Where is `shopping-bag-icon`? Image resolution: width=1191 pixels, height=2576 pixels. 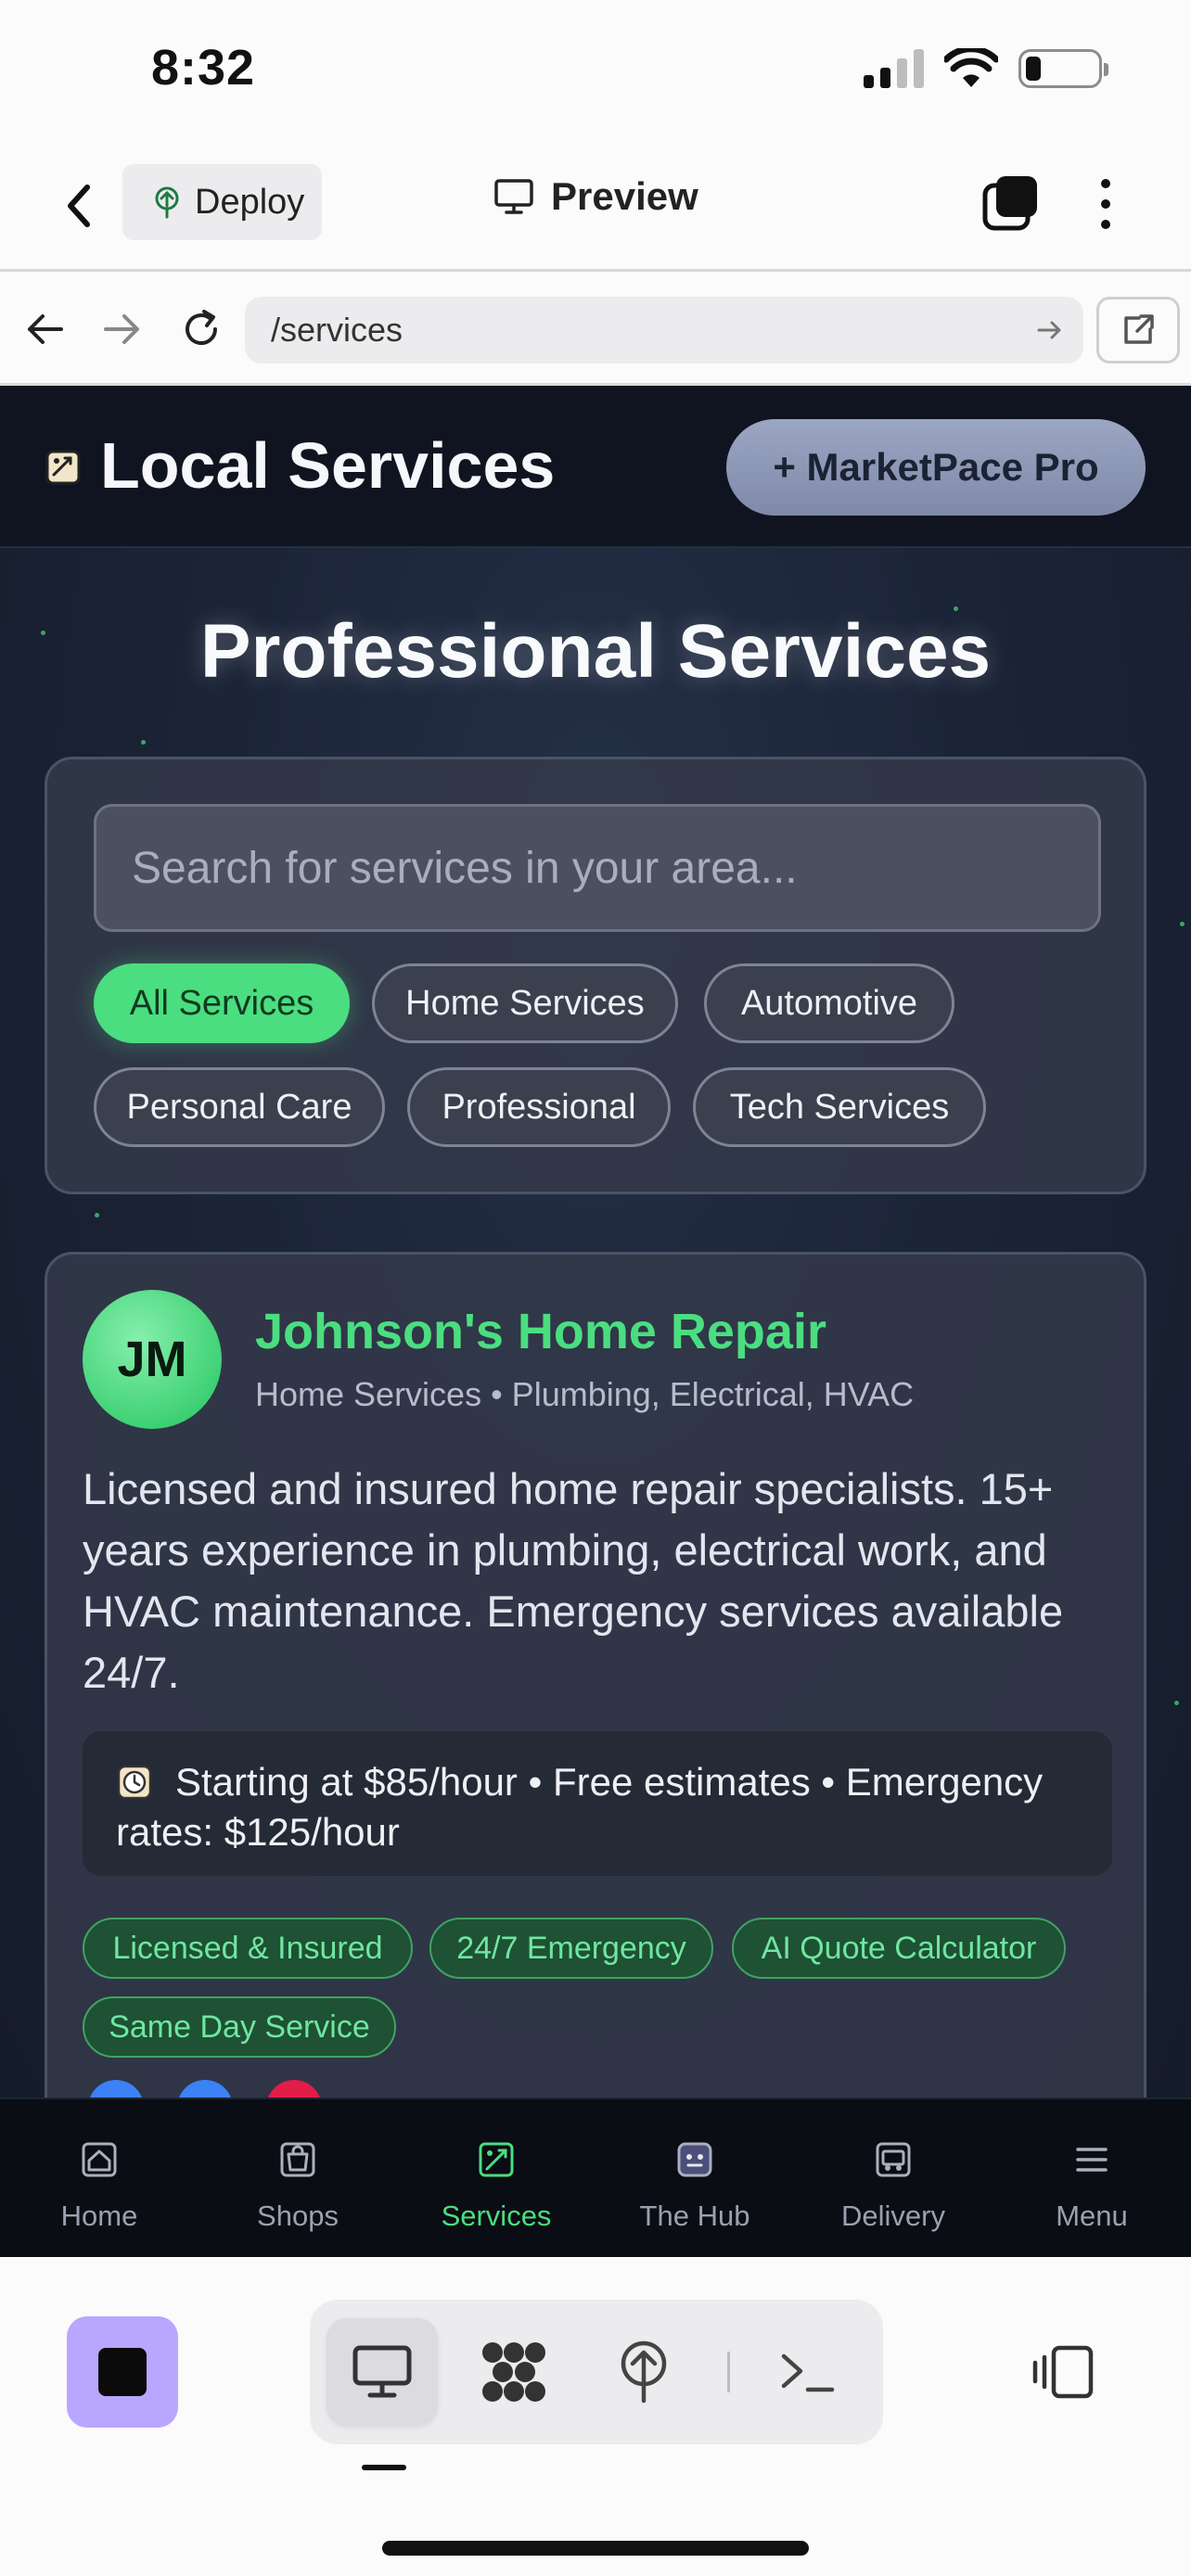
shopping-bag-icon is located at coordinates (297, 2159).